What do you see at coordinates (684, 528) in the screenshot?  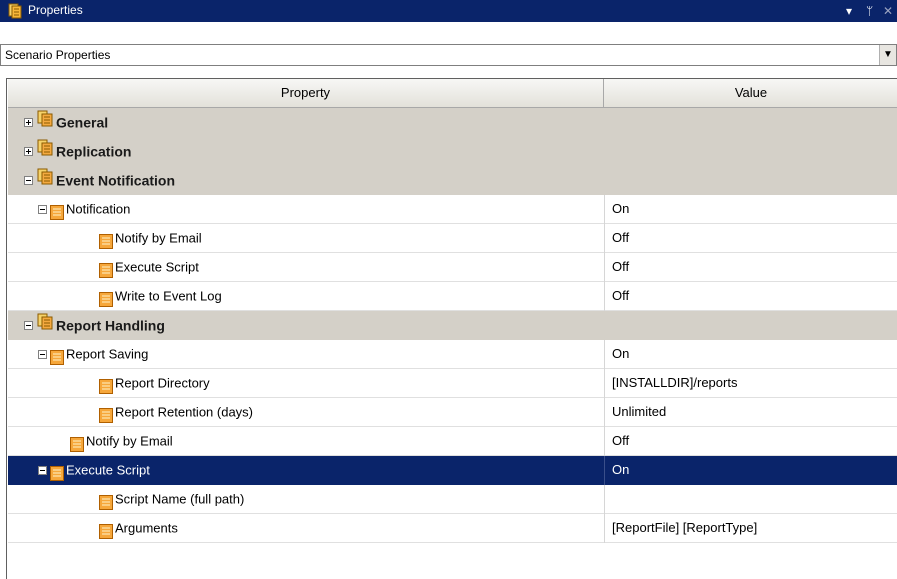 I see `property-value-cell: [ReportFile] [ReportType]` at bounding box center [684, 528].